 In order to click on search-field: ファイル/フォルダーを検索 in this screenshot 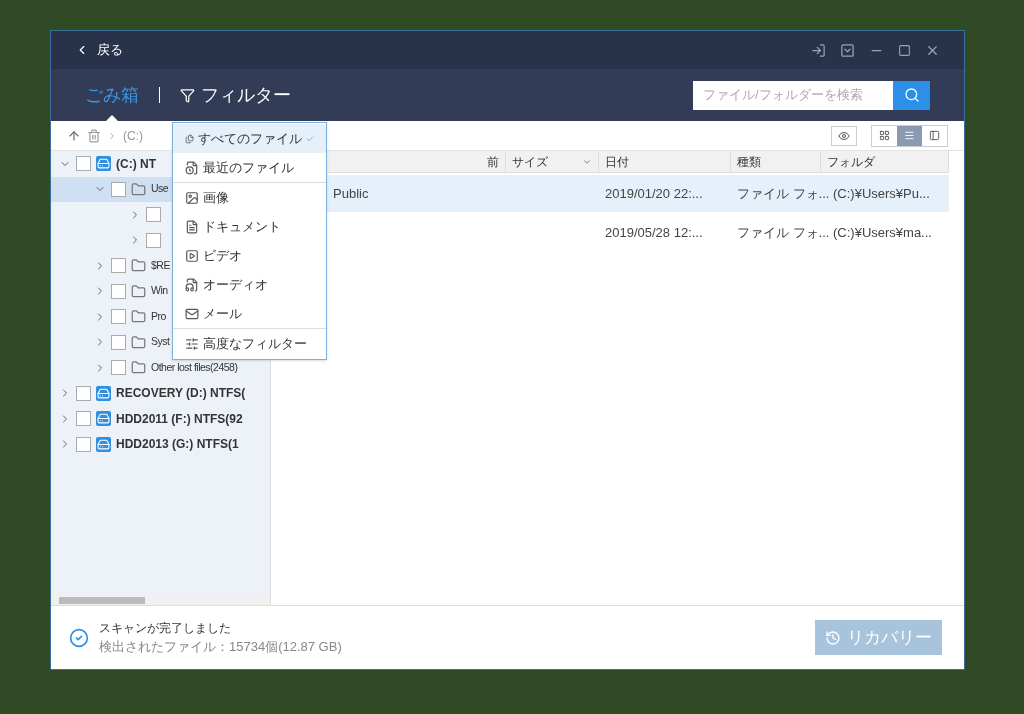, I will do `click(793, 95)`.